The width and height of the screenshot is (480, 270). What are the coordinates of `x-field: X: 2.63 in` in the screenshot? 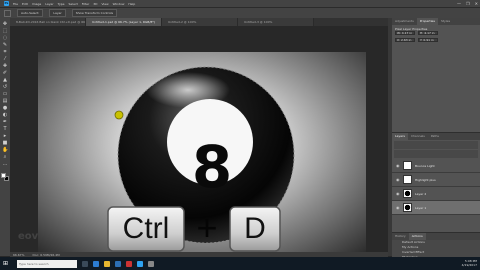 It's located at (405, 40).